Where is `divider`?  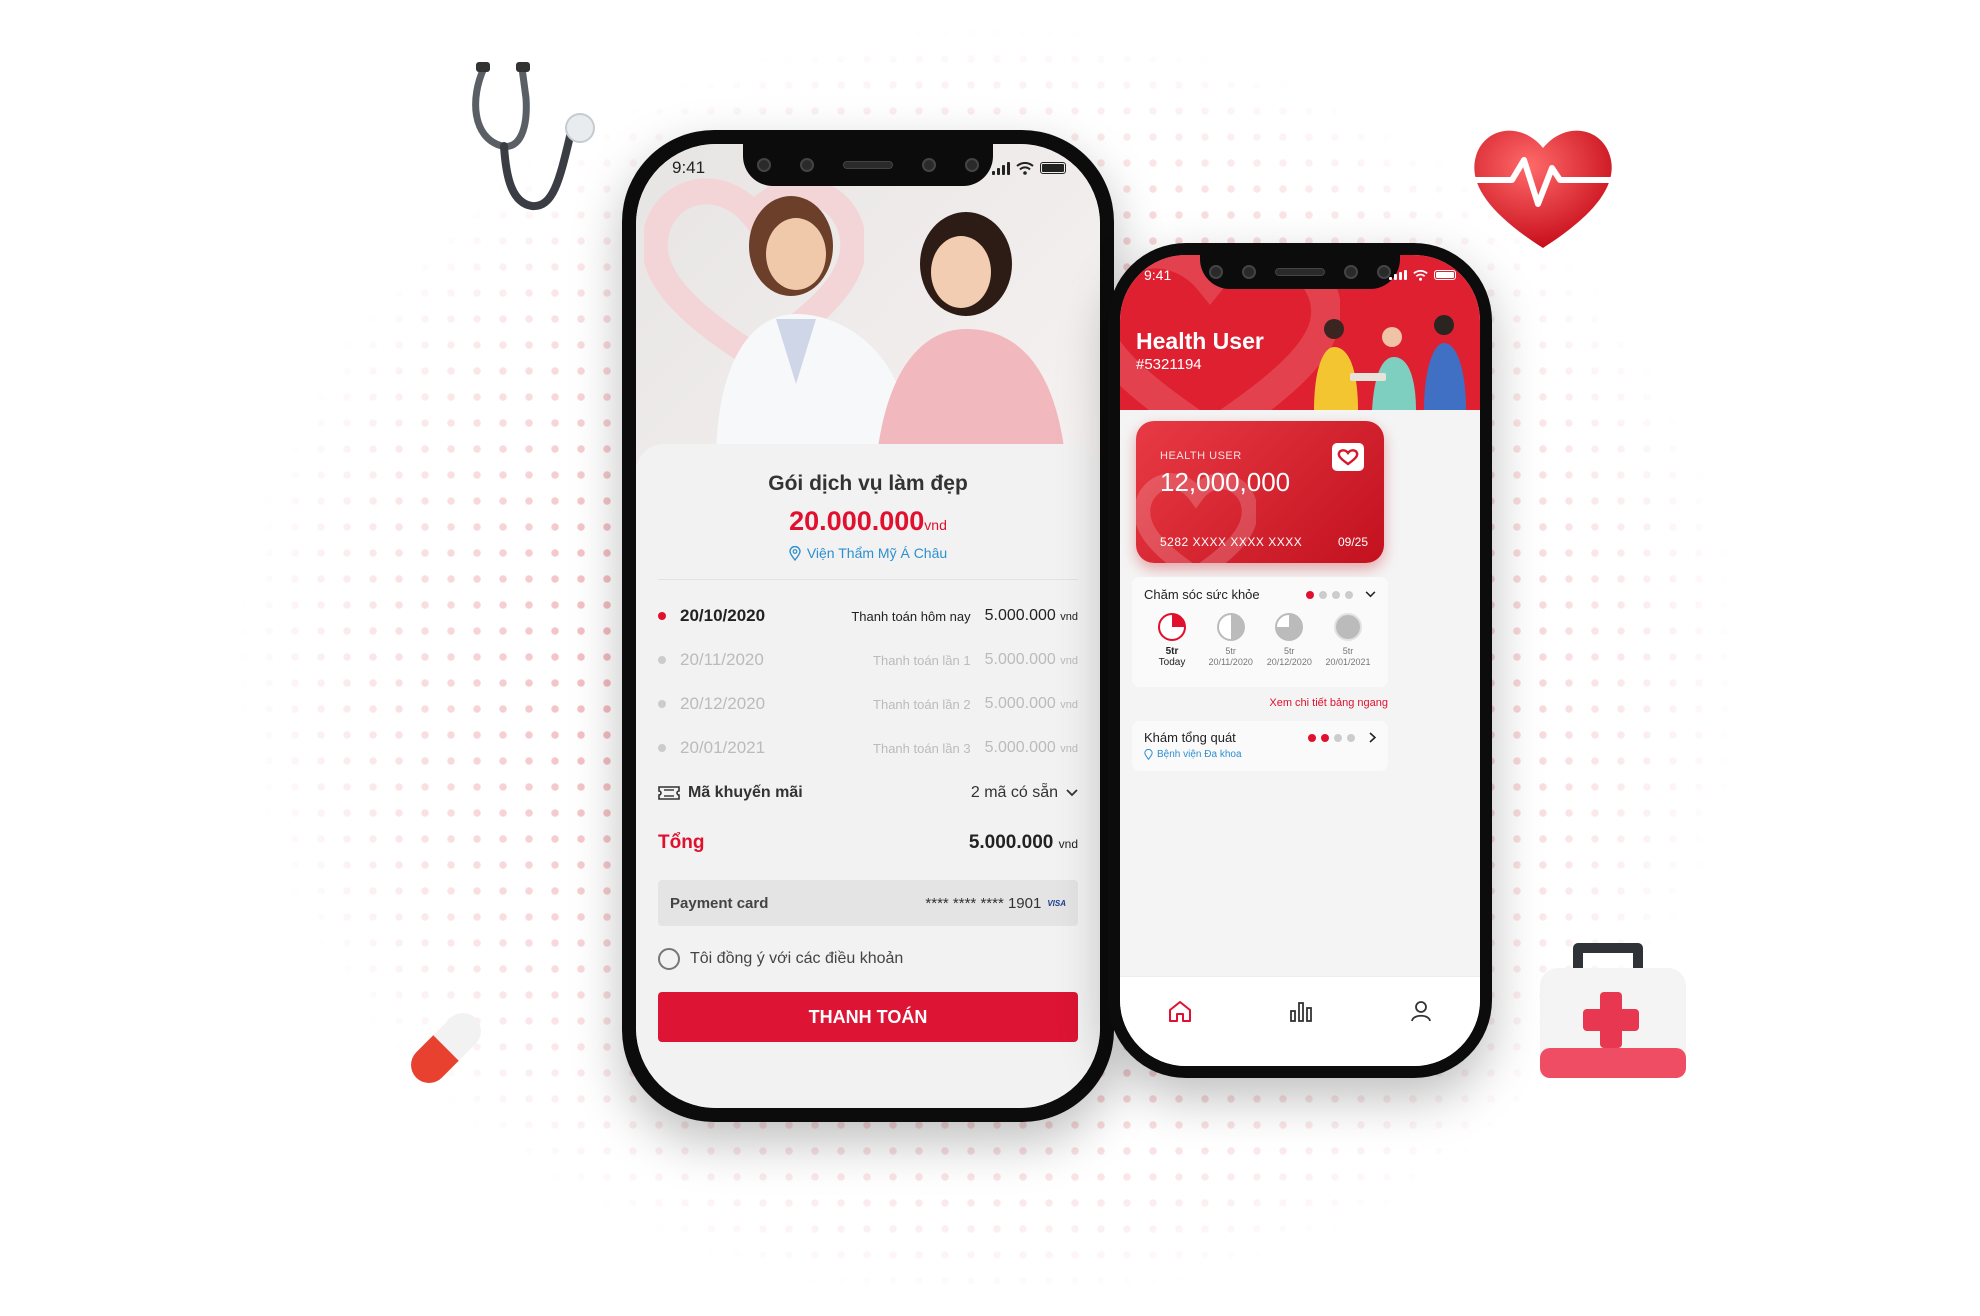 divider is located at coordinates (868, 579).